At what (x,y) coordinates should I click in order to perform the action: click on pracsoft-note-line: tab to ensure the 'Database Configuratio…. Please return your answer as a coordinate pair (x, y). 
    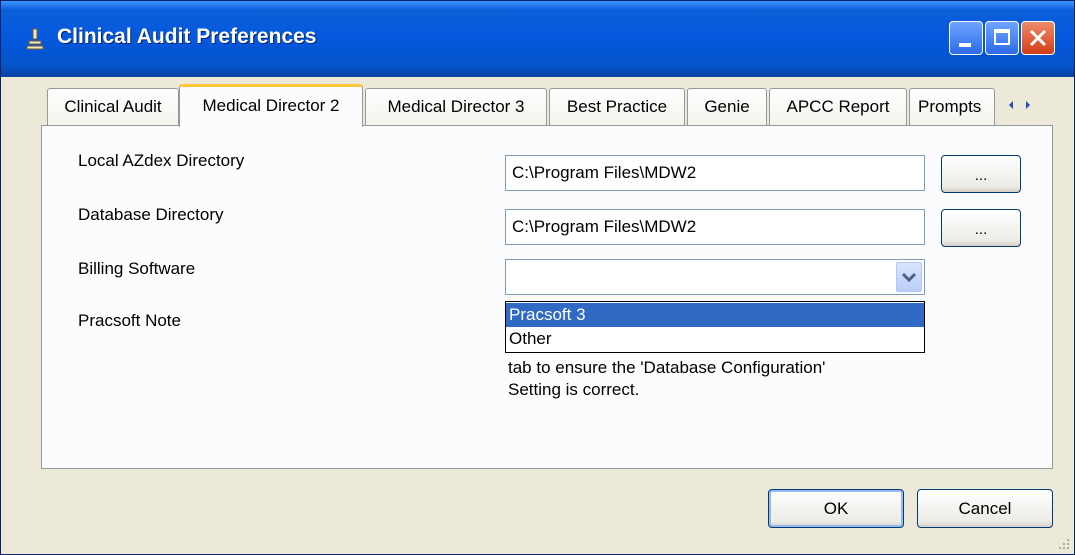
    Looking at the image, I should click on (667, 367).